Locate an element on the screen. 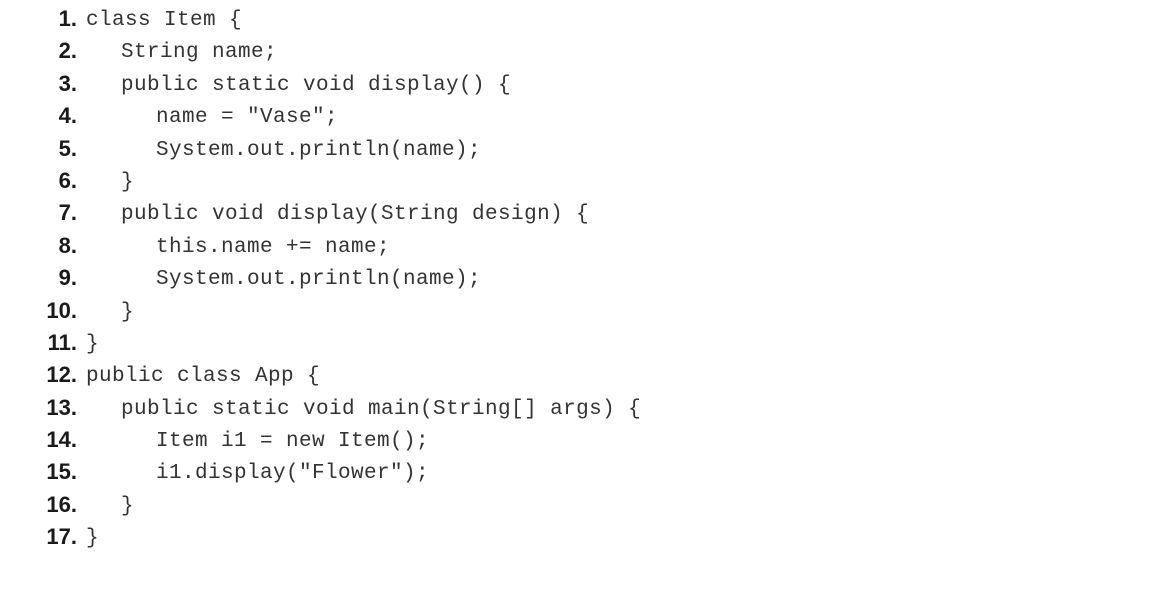 The height and width of the screenshot is (594, 1162). line-code: Item i1 = new Item(); is located at coordinates (293, 442).